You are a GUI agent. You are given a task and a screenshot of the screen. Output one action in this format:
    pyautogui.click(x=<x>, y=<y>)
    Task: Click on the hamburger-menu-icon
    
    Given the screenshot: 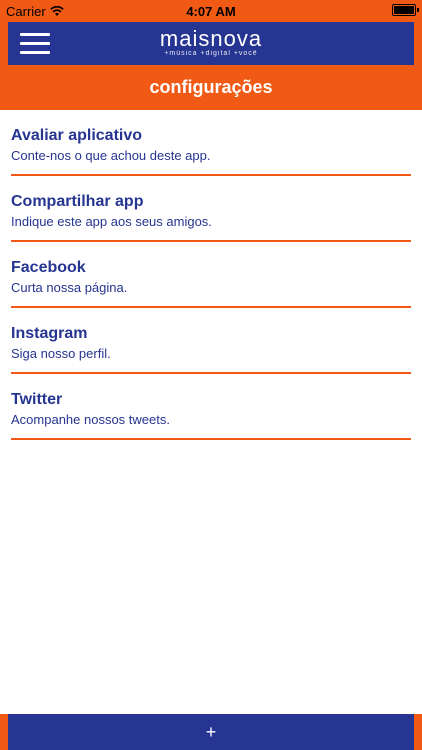 What is the action you would take?
    pyautogui.click(x=35, y=44)
    